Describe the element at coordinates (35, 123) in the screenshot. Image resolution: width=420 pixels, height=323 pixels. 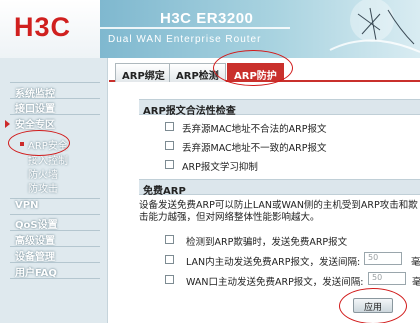
I see `sidebar-item-security: 安全专区` at that location.